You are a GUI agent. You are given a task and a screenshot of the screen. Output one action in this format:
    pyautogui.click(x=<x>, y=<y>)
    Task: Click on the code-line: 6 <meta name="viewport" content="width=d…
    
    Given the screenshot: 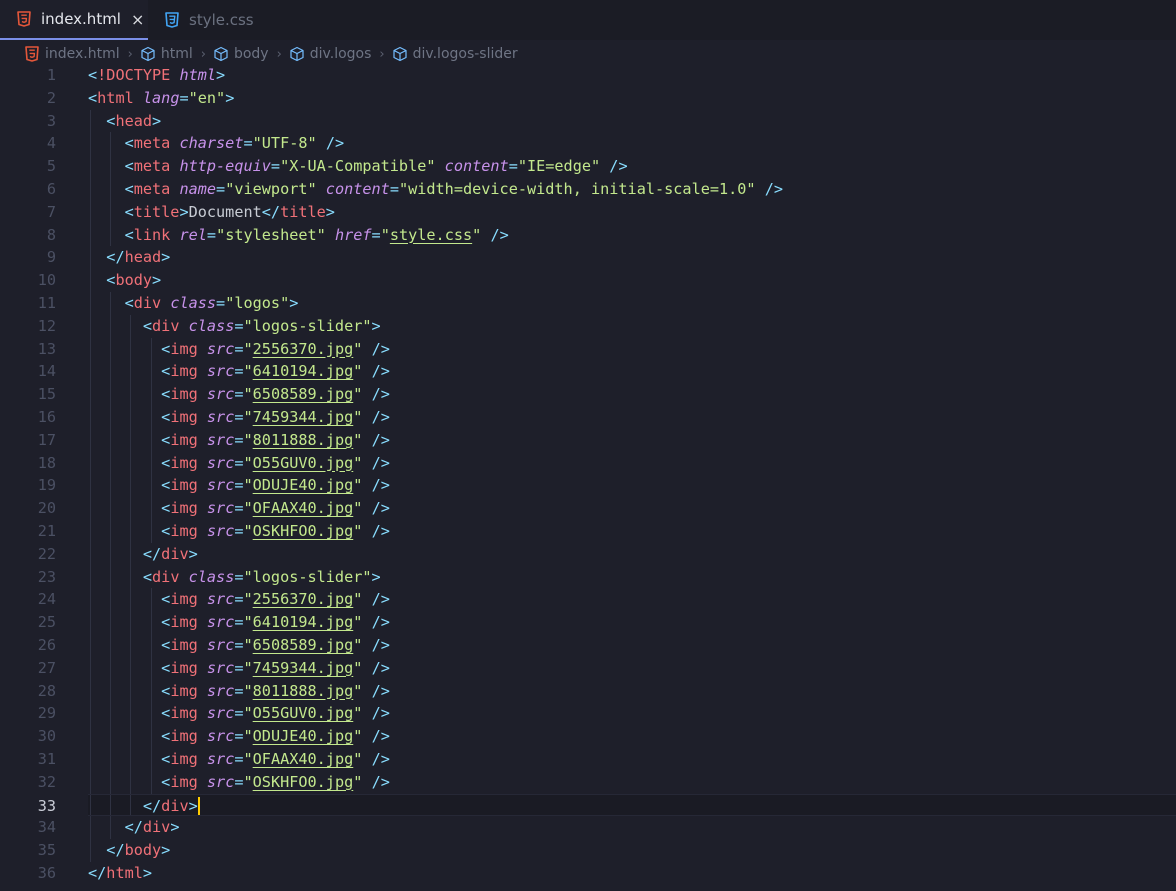 What is the action you would take?
    pyautogui.click(x=588, y=189)
    